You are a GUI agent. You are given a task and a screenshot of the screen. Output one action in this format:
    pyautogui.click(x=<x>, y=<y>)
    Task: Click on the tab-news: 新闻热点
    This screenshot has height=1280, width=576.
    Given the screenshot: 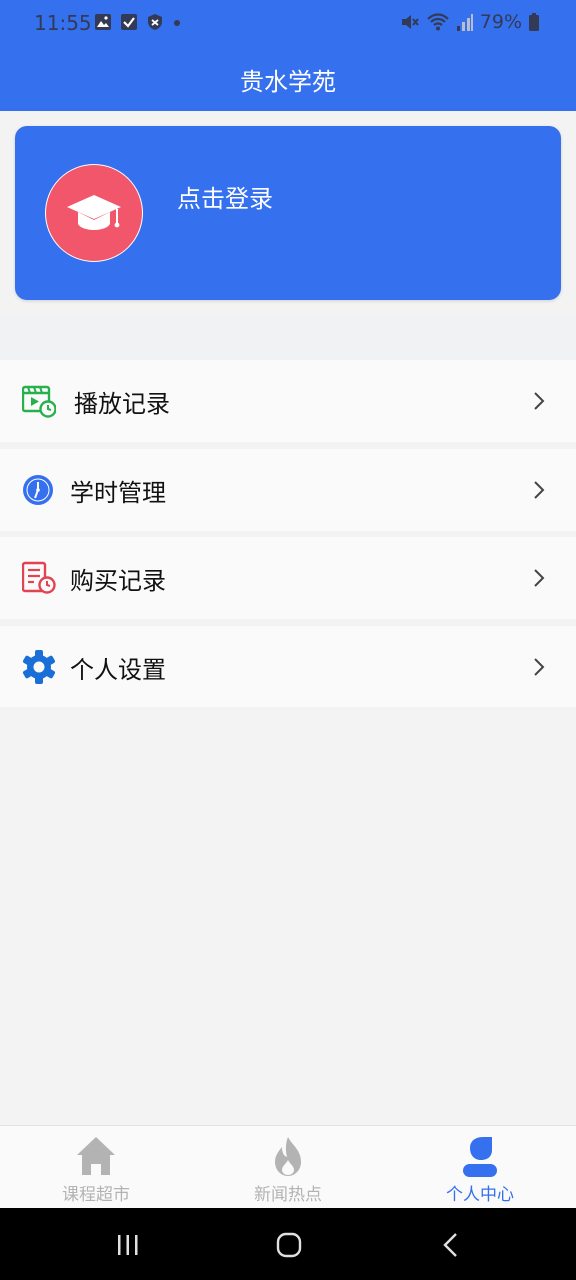 What is the action you would take?
    pyautogui.click(x=288, y=1167)
    